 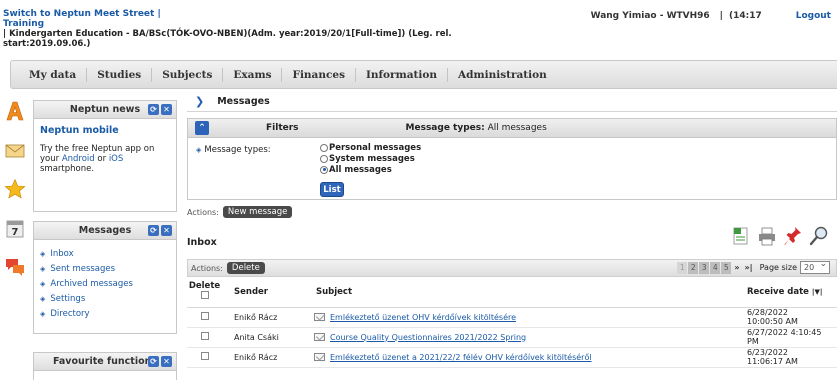 What do you see at coordinates (105, 268) in the screenshot?
I see `sidebar-item-sent: ◈ Sent messages` at bounding box center [105, 268].